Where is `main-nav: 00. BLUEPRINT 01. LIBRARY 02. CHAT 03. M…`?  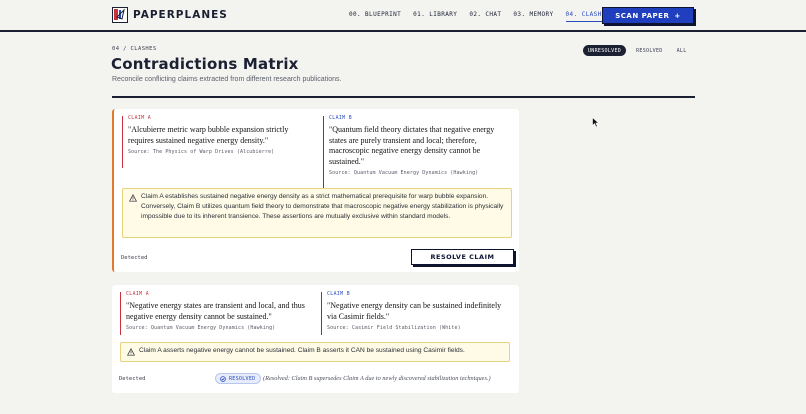 main-nav: 00. BLUEPRINT 01. LIBRARY 02. CHAT 03. M… is located at coordinates (485, 16).